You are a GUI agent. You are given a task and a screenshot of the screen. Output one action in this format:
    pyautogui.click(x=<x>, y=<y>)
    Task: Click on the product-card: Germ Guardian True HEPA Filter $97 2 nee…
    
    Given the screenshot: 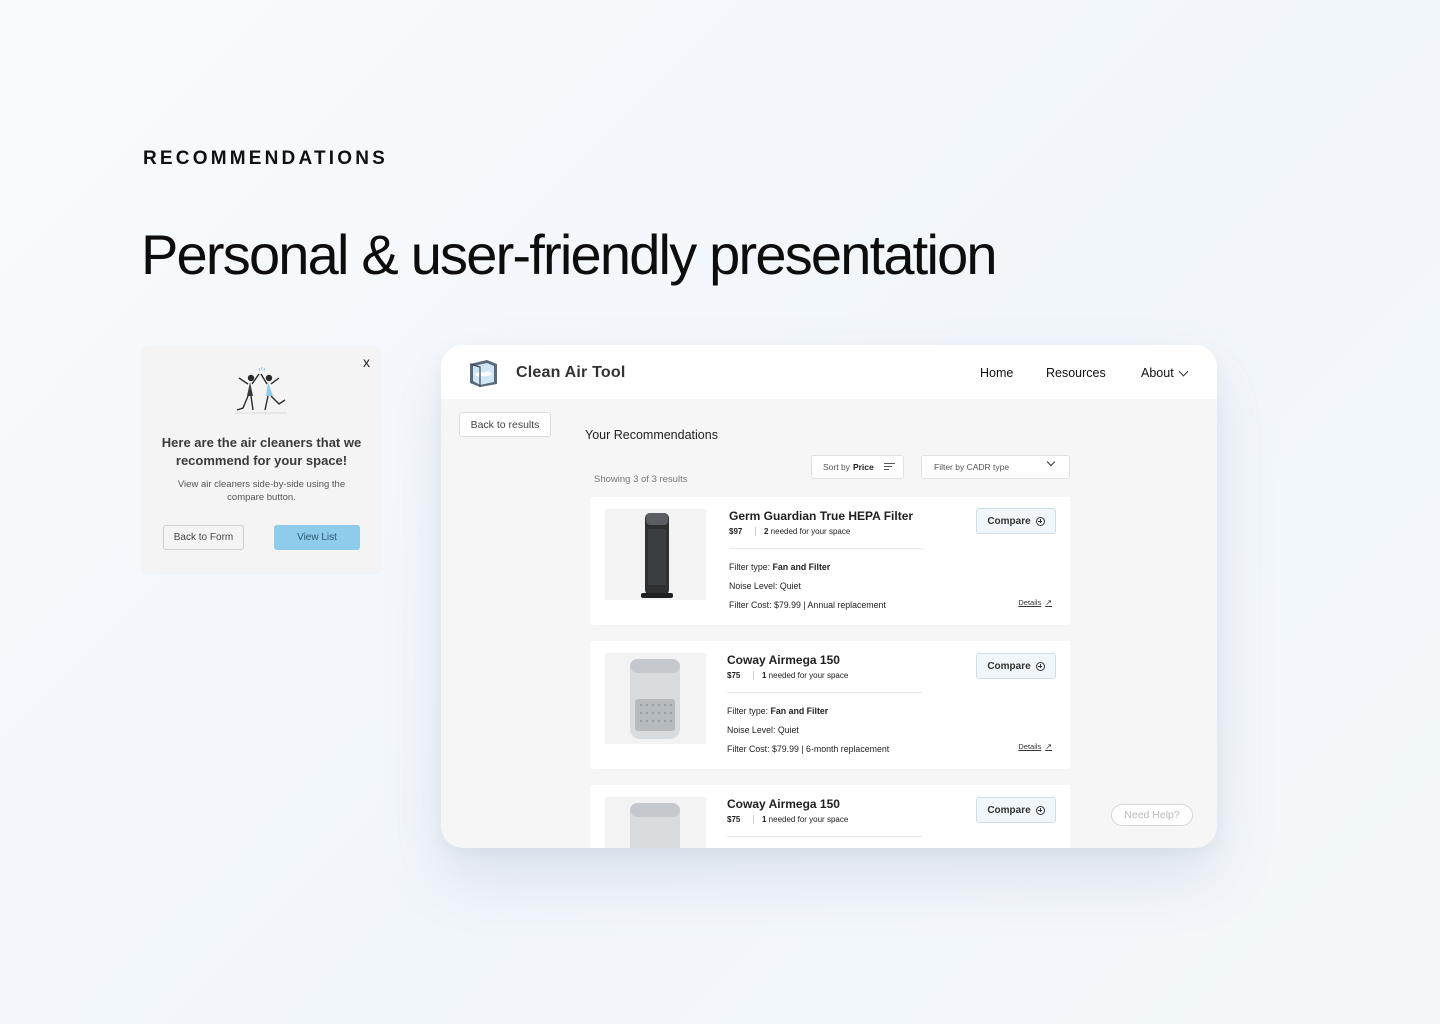 What is the action you would take?
    pyautogui.click(x=830, y=561)
    